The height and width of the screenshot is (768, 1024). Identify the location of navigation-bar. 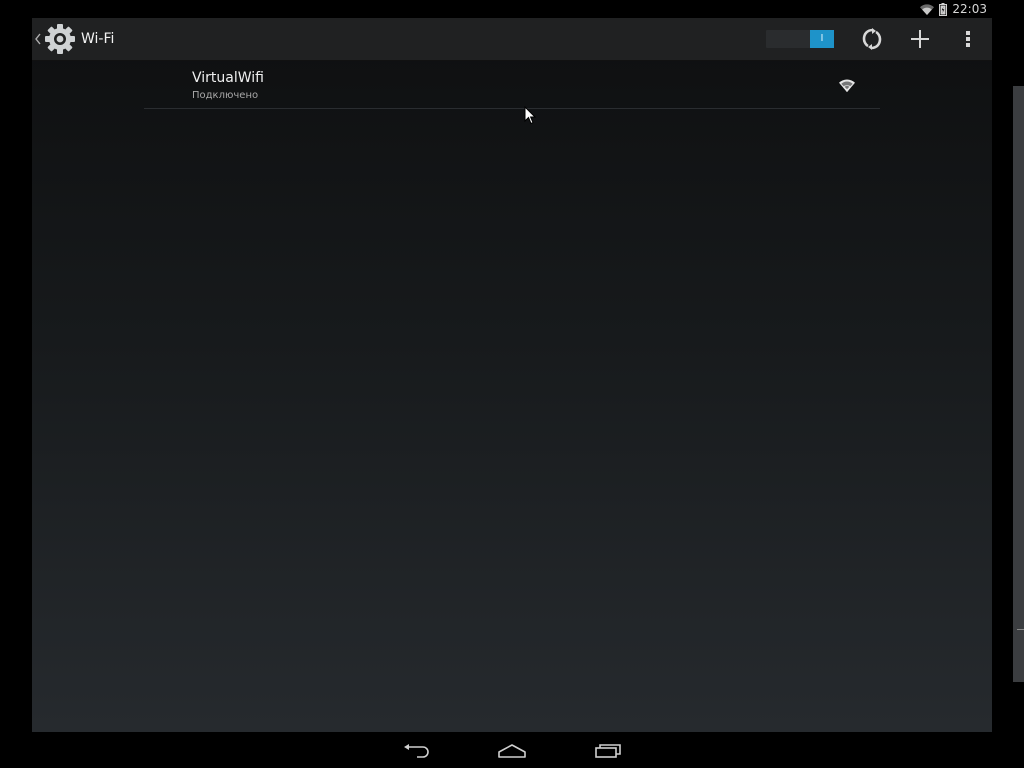
(512, 750).